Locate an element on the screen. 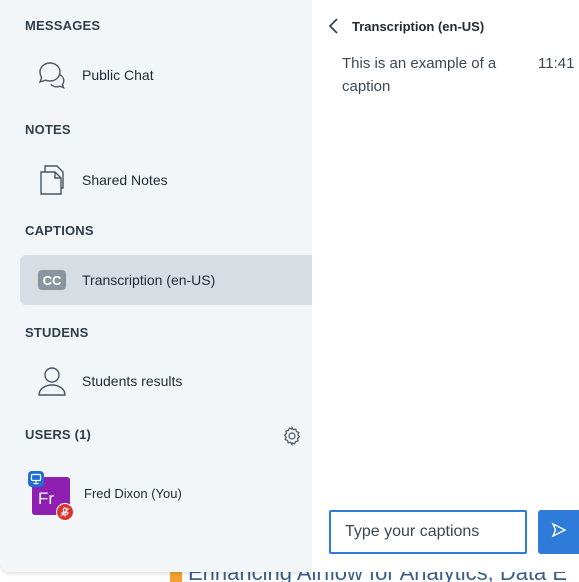 This screenshot has height=582, width=579. svg-text: CC is located at coordinates (52, 280).